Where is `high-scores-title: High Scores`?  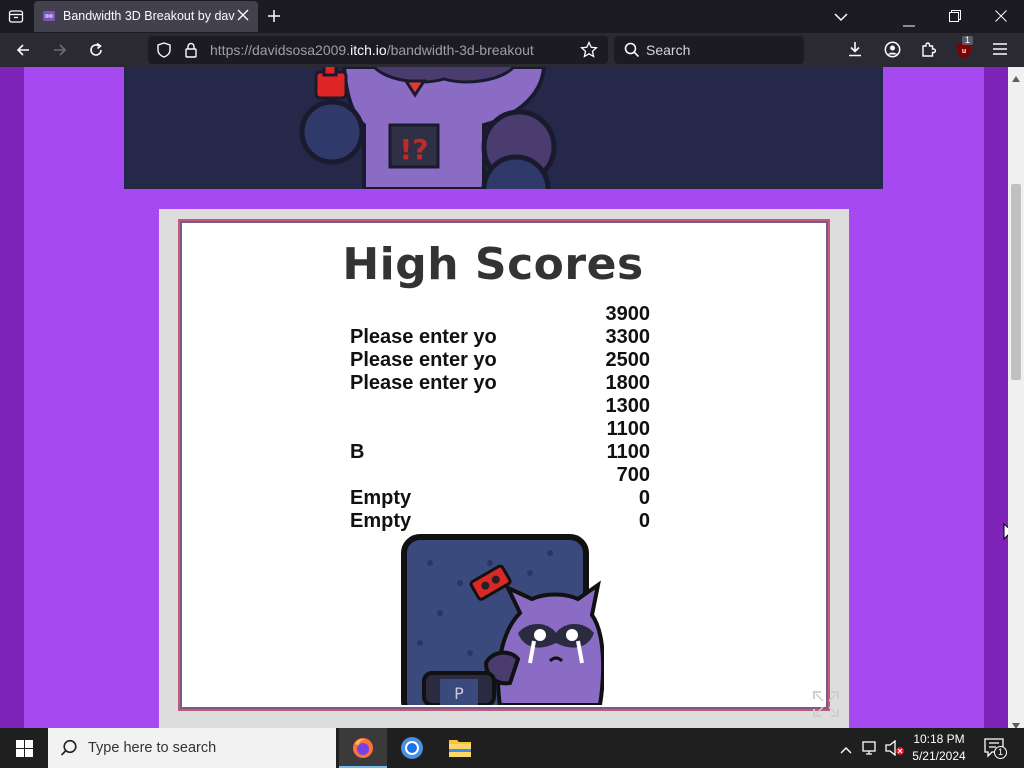
high-scores-title: High Scores is located at coordinates (493, 264).